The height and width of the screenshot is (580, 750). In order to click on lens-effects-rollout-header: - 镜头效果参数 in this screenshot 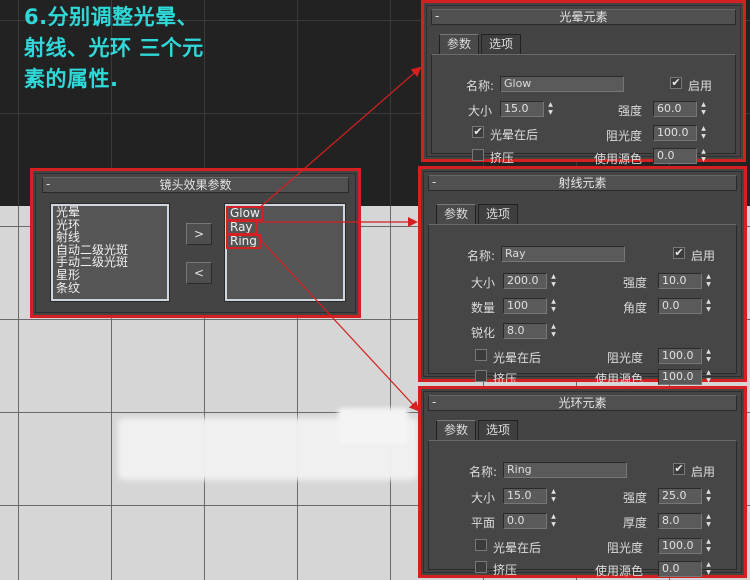, I will do `click(195, 185)`.